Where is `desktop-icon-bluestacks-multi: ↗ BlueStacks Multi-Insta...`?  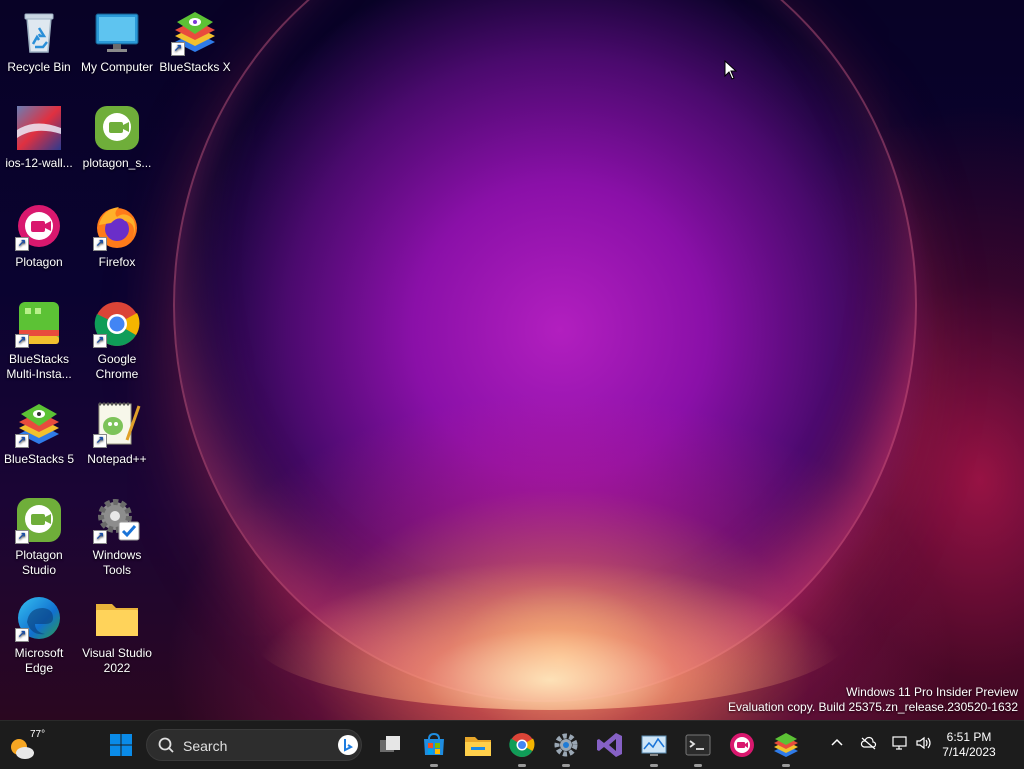 desktop-icon-bluestacks-multi: ↗ BlueStacks Multi-Insta... is located at coordinates (39, 341).